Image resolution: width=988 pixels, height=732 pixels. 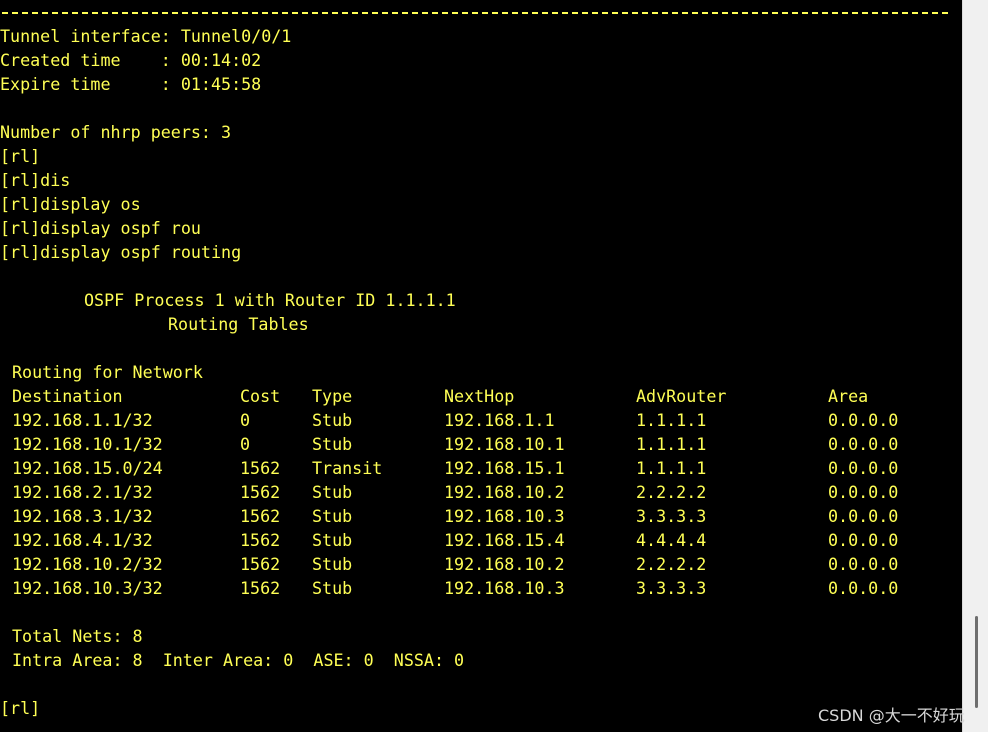 I want to click on cell-type: Transit, so click(x=347, y=468).